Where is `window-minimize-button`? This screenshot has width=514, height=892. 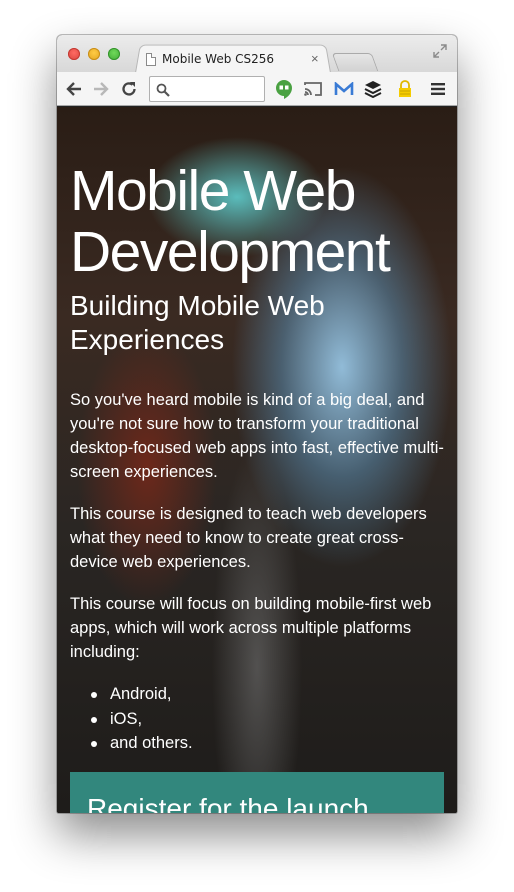 window-minimize-button is located at coordinates (94, 54).